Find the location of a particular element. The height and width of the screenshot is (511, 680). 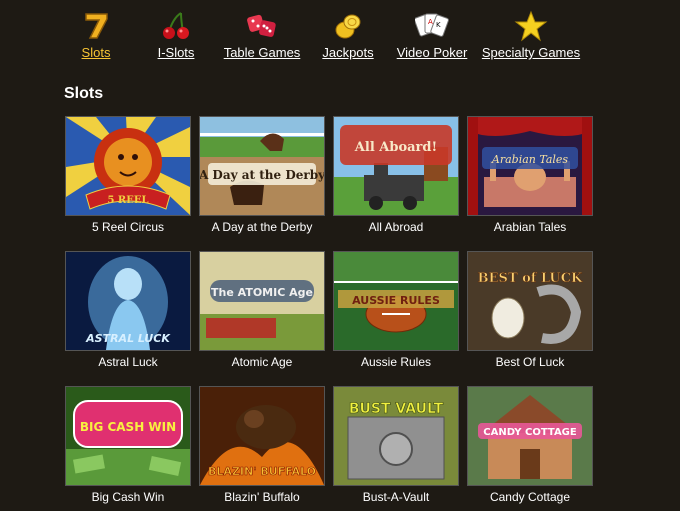

game-logo-text: A Day at the Derby is located at coordinates (262, 175).